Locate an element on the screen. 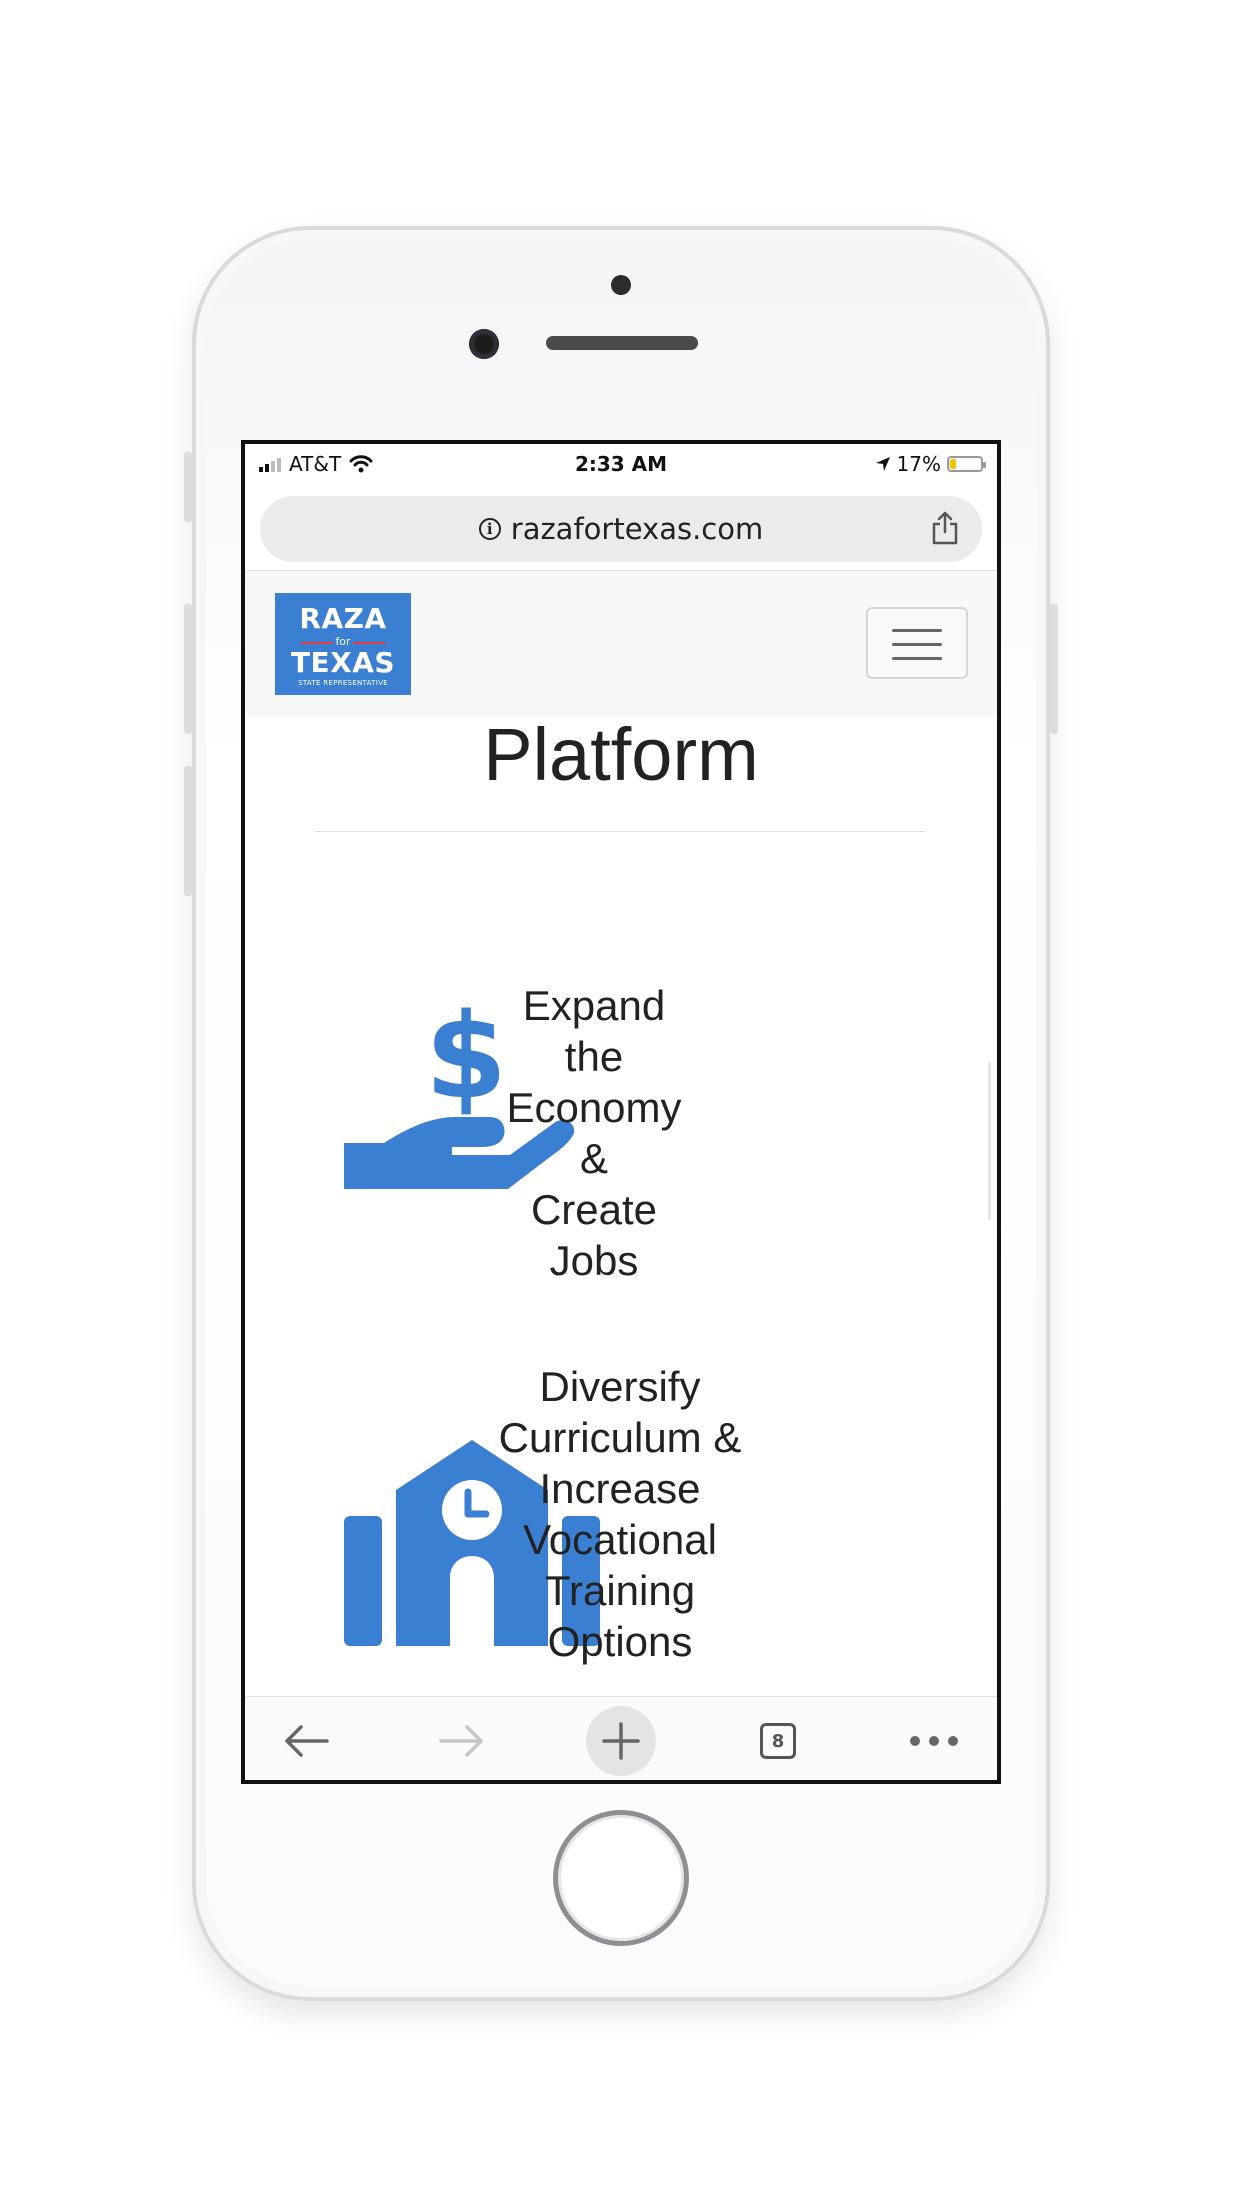  plus-icon is located at coordinates (621, 1741).